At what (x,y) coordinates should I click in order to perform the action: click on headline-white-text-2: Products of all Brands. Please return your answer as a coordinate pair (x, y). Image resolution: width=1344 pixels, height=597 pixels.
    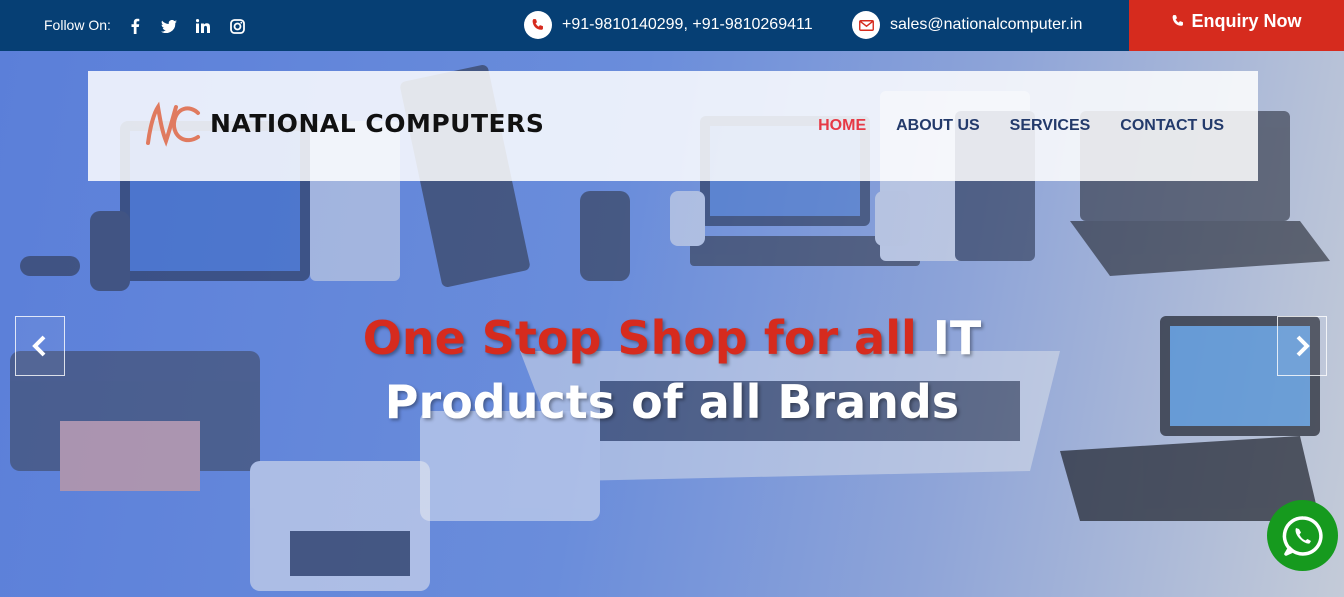
    Looking at the image, I should click on (672, 402).